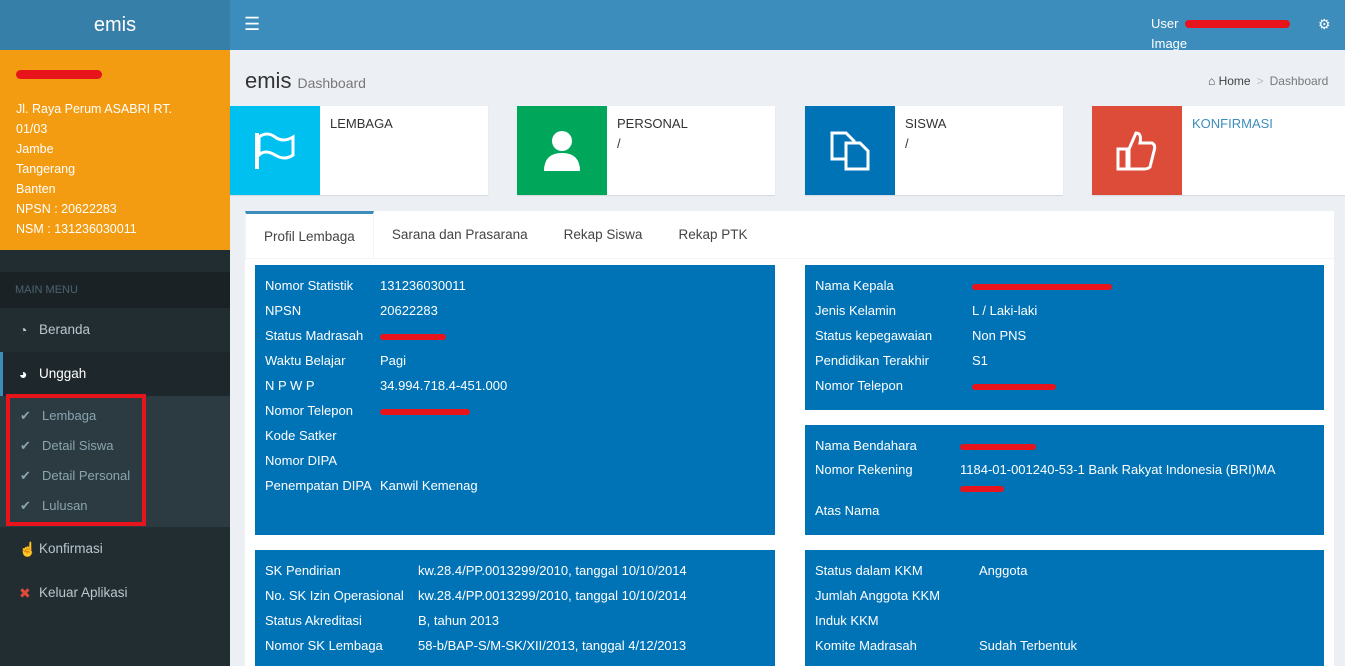 The image size is (1345, 666). I want to click on page-title-text: emis, so click(268, 80).